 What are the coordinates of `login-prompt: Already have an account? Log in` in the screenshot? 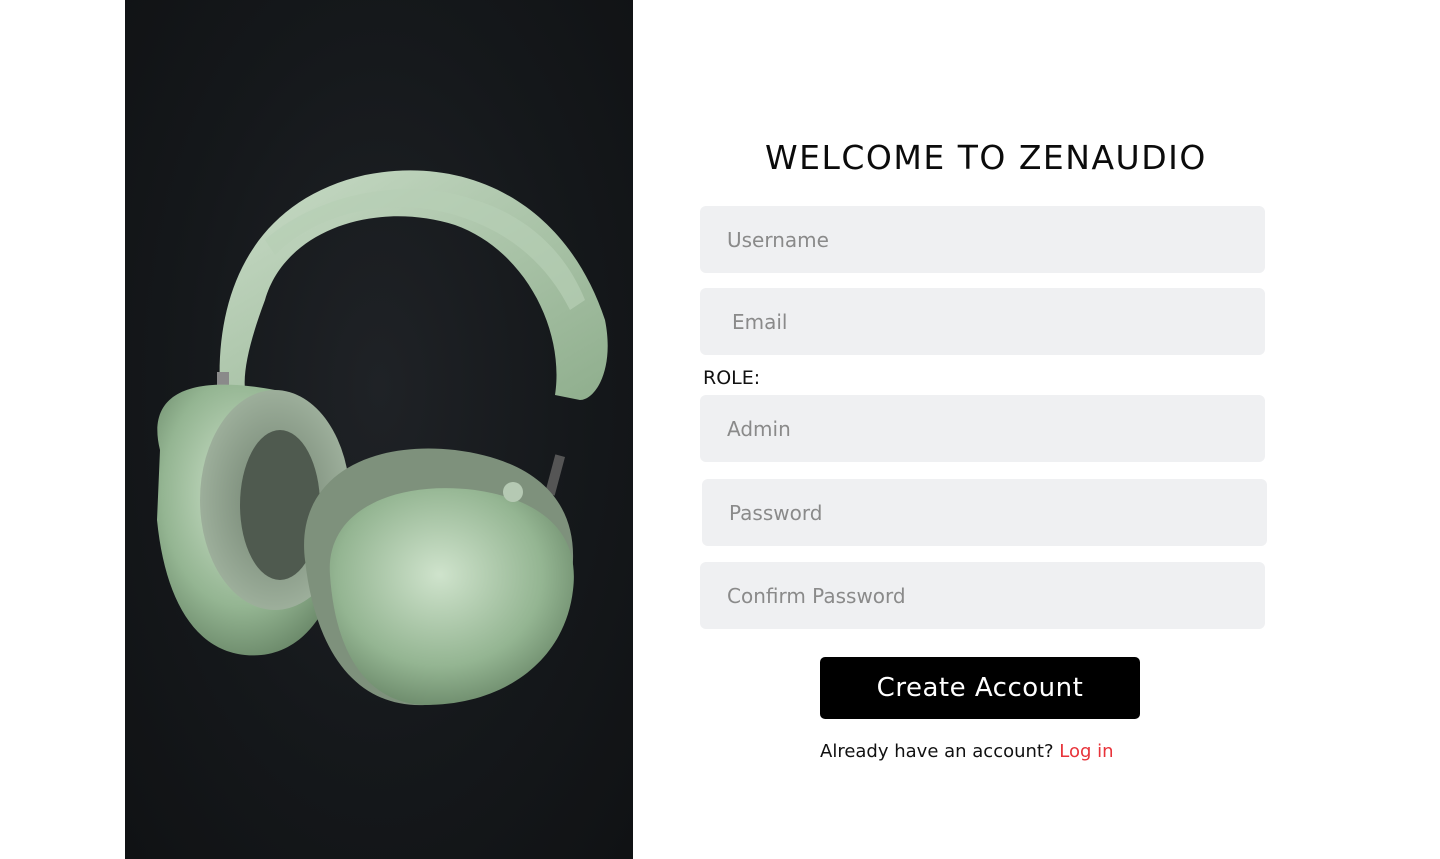 It's located at (967, 751).